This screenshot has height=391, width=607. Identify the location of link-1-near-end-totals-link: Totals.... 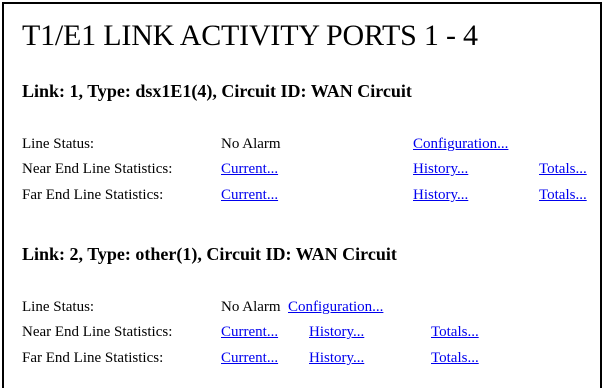
(563, 169).